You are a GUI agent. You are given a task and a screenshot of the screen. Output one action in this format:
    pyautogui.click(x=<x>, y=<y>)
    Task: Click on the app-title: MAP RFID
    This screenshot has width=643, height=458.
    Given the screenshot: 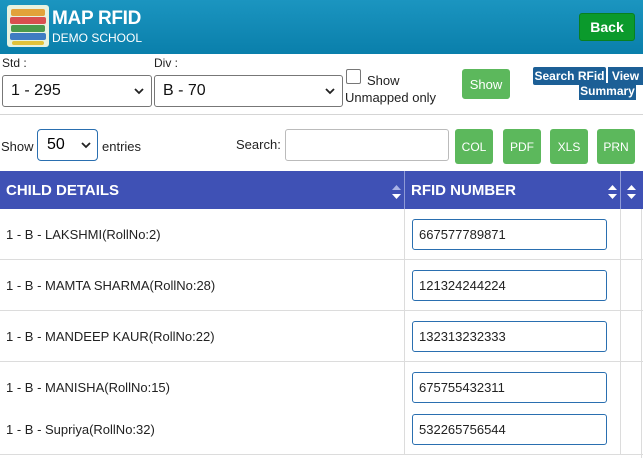 What is the action you would take?
    pyautogui.click(x=97, y=18)
    